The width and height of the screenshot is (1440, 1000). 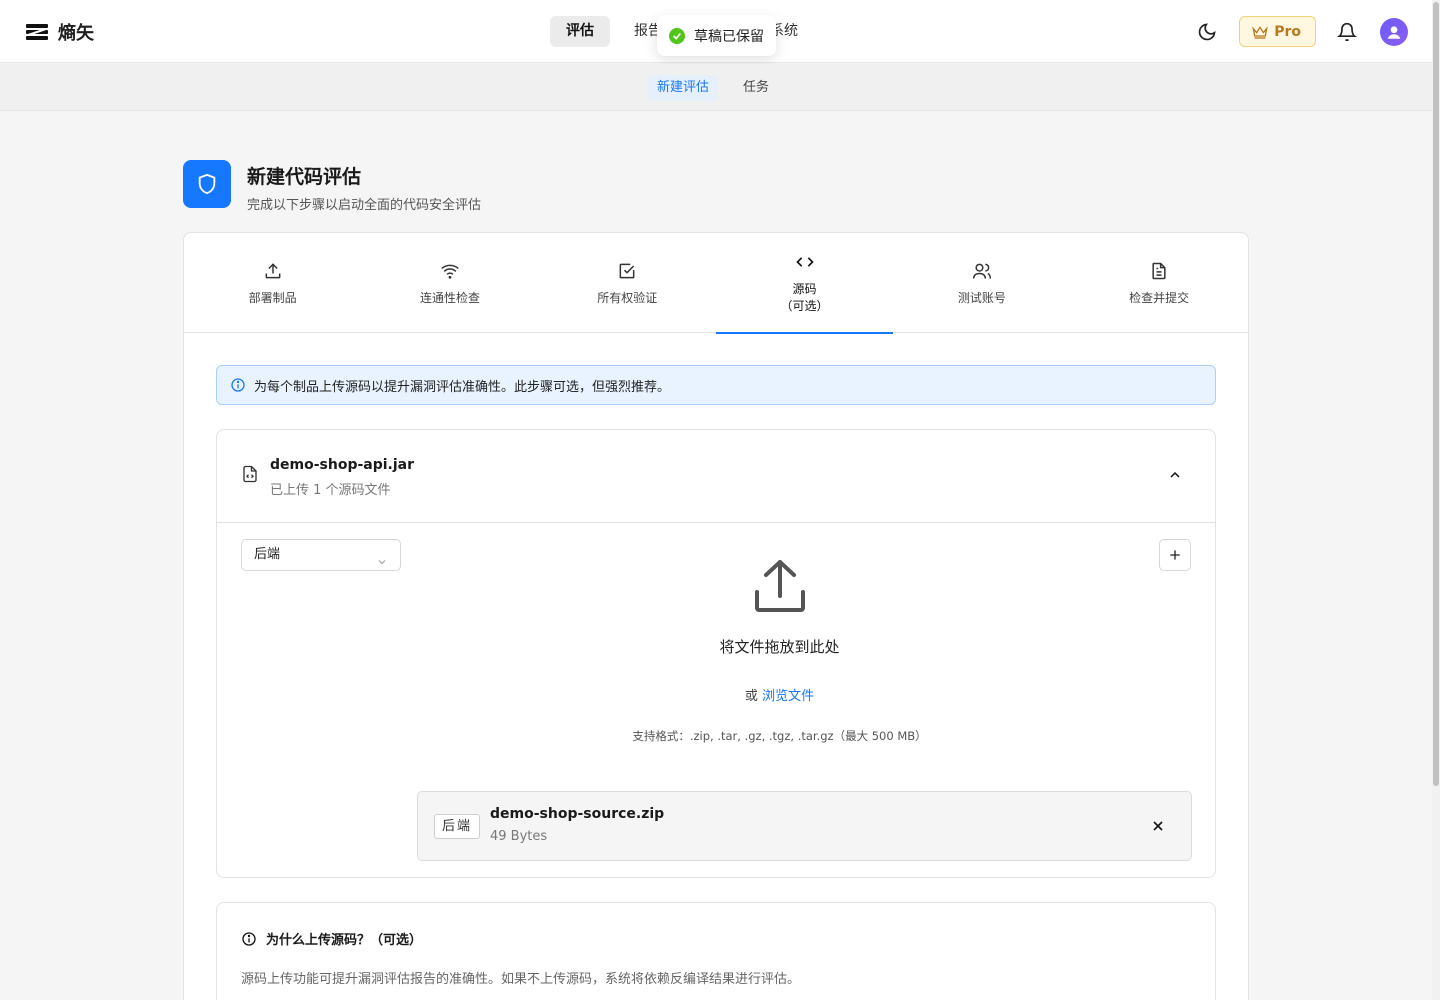 What do you see at coordinates (37, 32) in the screenshot?
I see `logo-icon` at bounding box center [37, 32].